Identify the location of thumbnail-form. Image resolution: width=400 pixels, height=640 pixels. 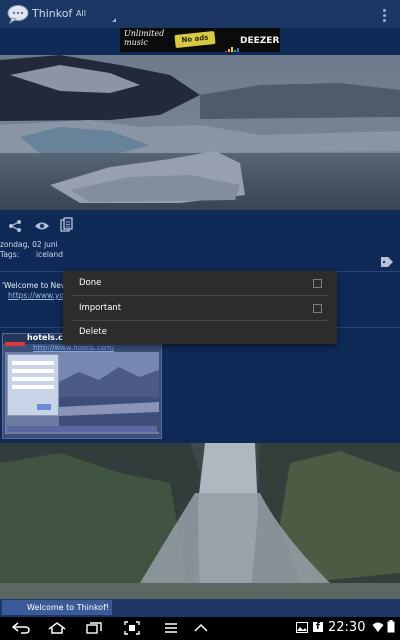
(33, 385).